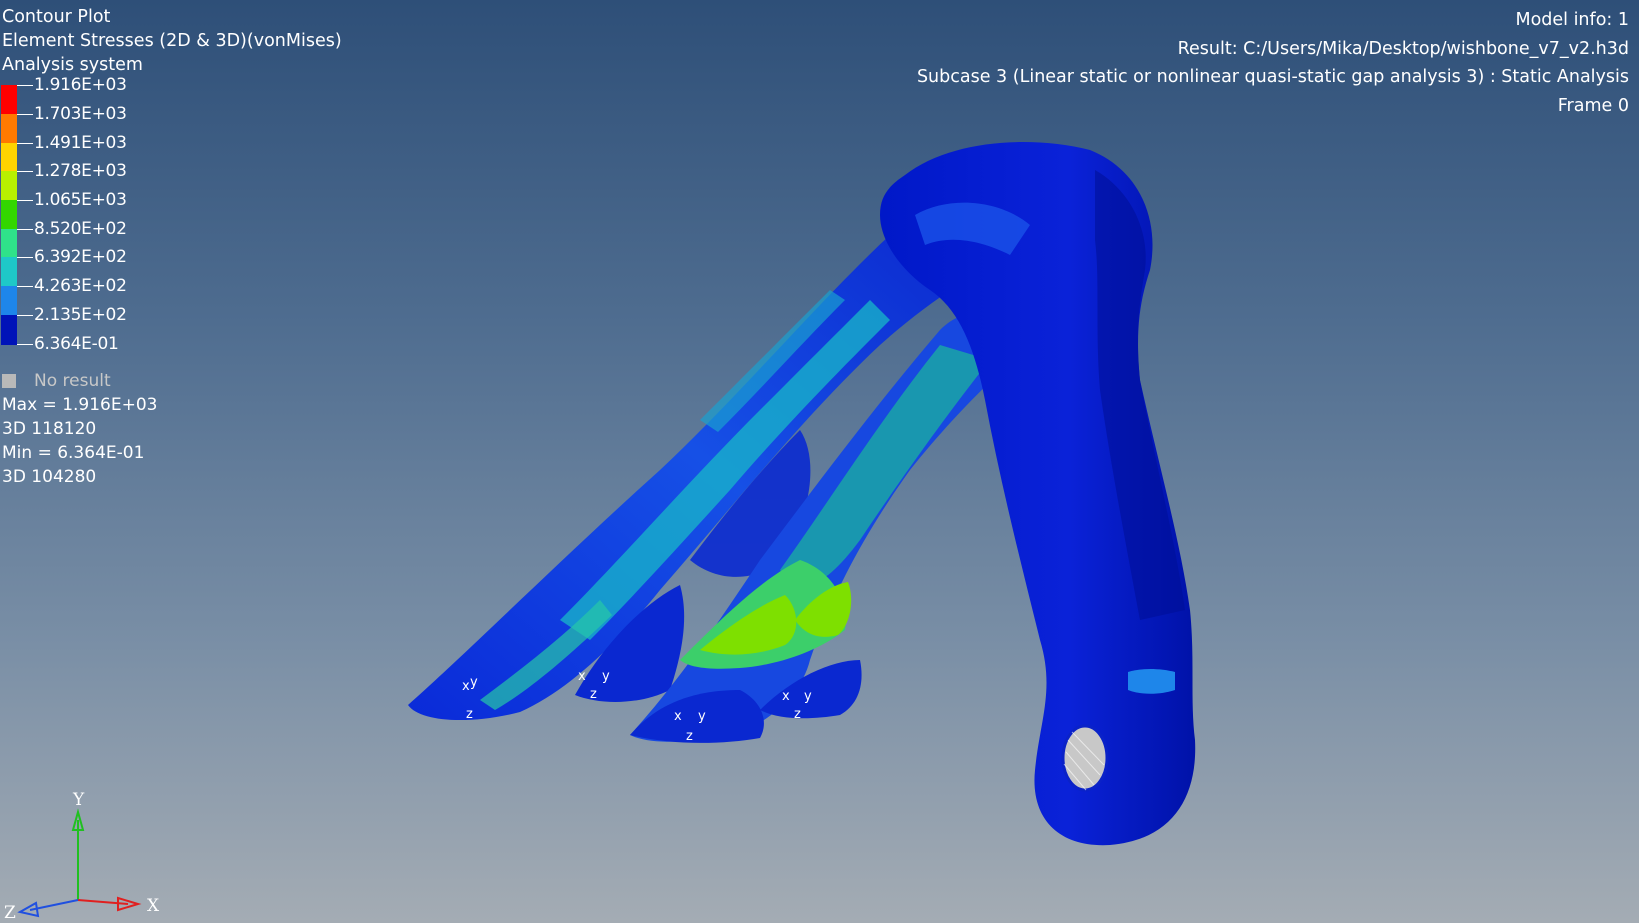  I want to click on x-axis-label: X, so click(153, 906).